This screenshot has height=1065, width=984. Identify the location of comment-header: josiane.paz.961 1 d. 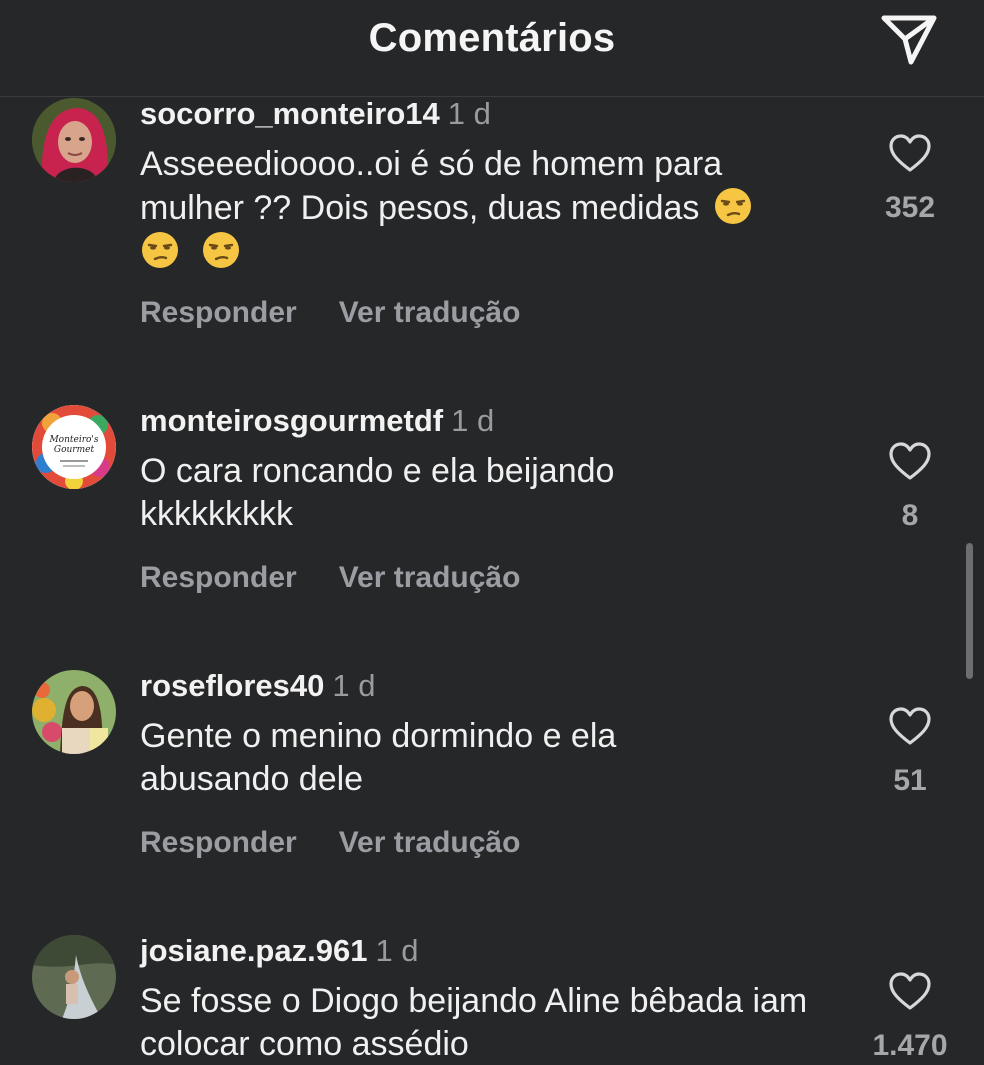
(279, 951).